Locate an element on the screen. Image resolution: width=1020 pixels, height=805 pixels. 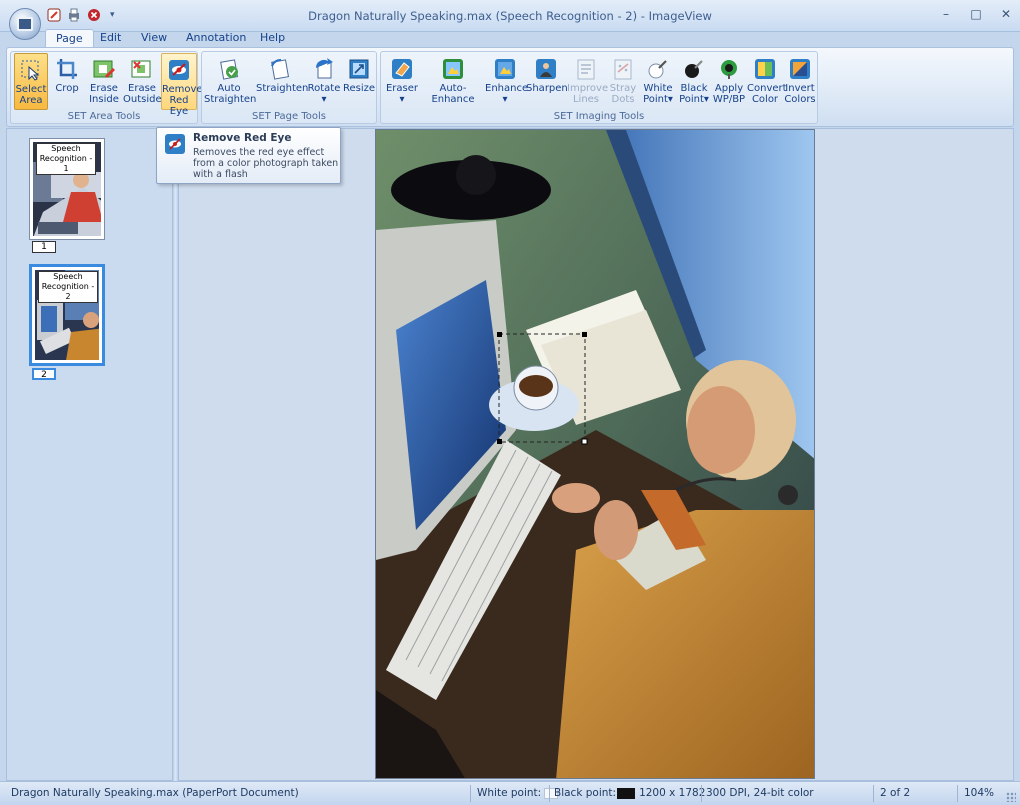
rotate-button: Rotate ▾ is located at coordinates (324, 81).